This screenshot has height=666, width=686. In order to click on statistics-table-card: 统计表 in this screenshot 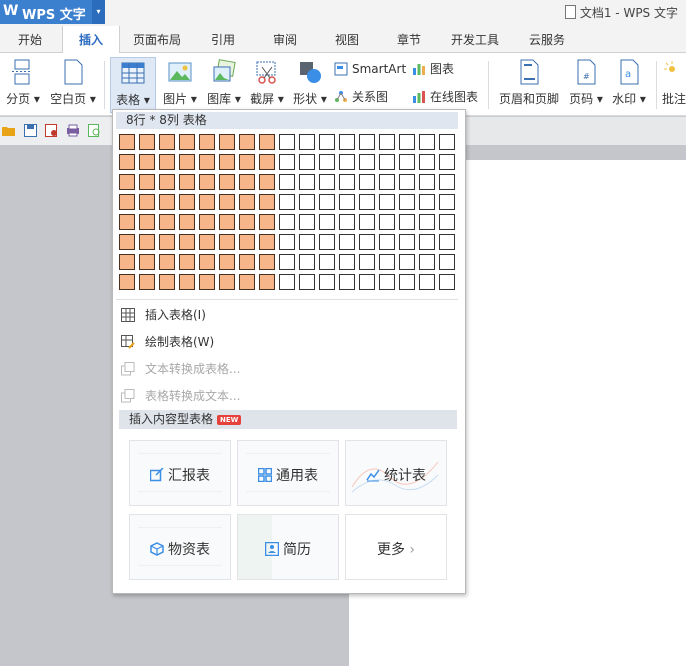, I will do `click(396, 473)`.